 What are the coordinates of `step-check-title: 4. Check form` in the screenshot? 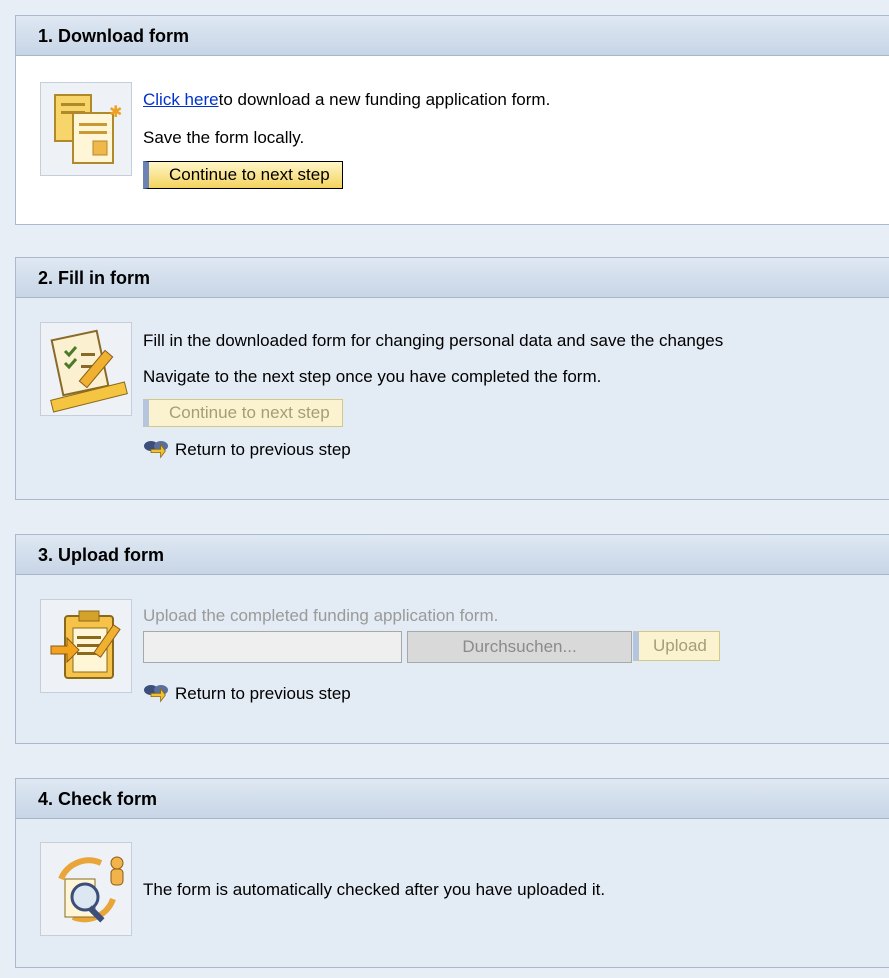 It's located at (452, 799).